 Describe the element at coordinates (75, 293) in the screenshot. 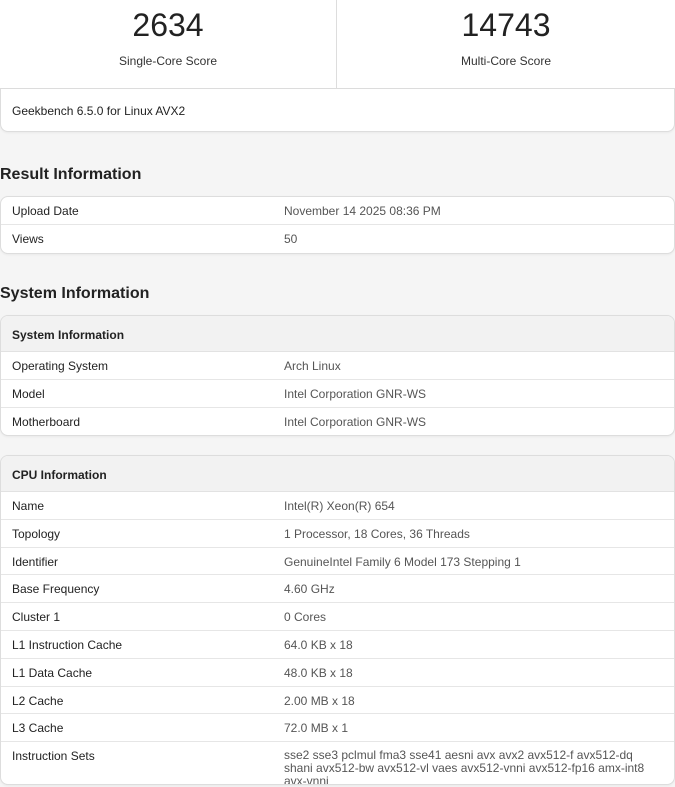

I see `system-information-heading: System Information` at that location.